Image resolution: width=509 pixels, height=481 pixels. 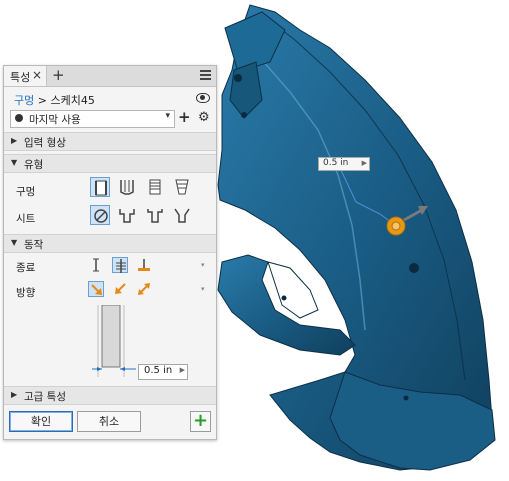 What do you see at coordinates (110, 395) in the screenshot?
I see `section-advanced: ▶ 고급 특성` at bounding box center [110, 395].